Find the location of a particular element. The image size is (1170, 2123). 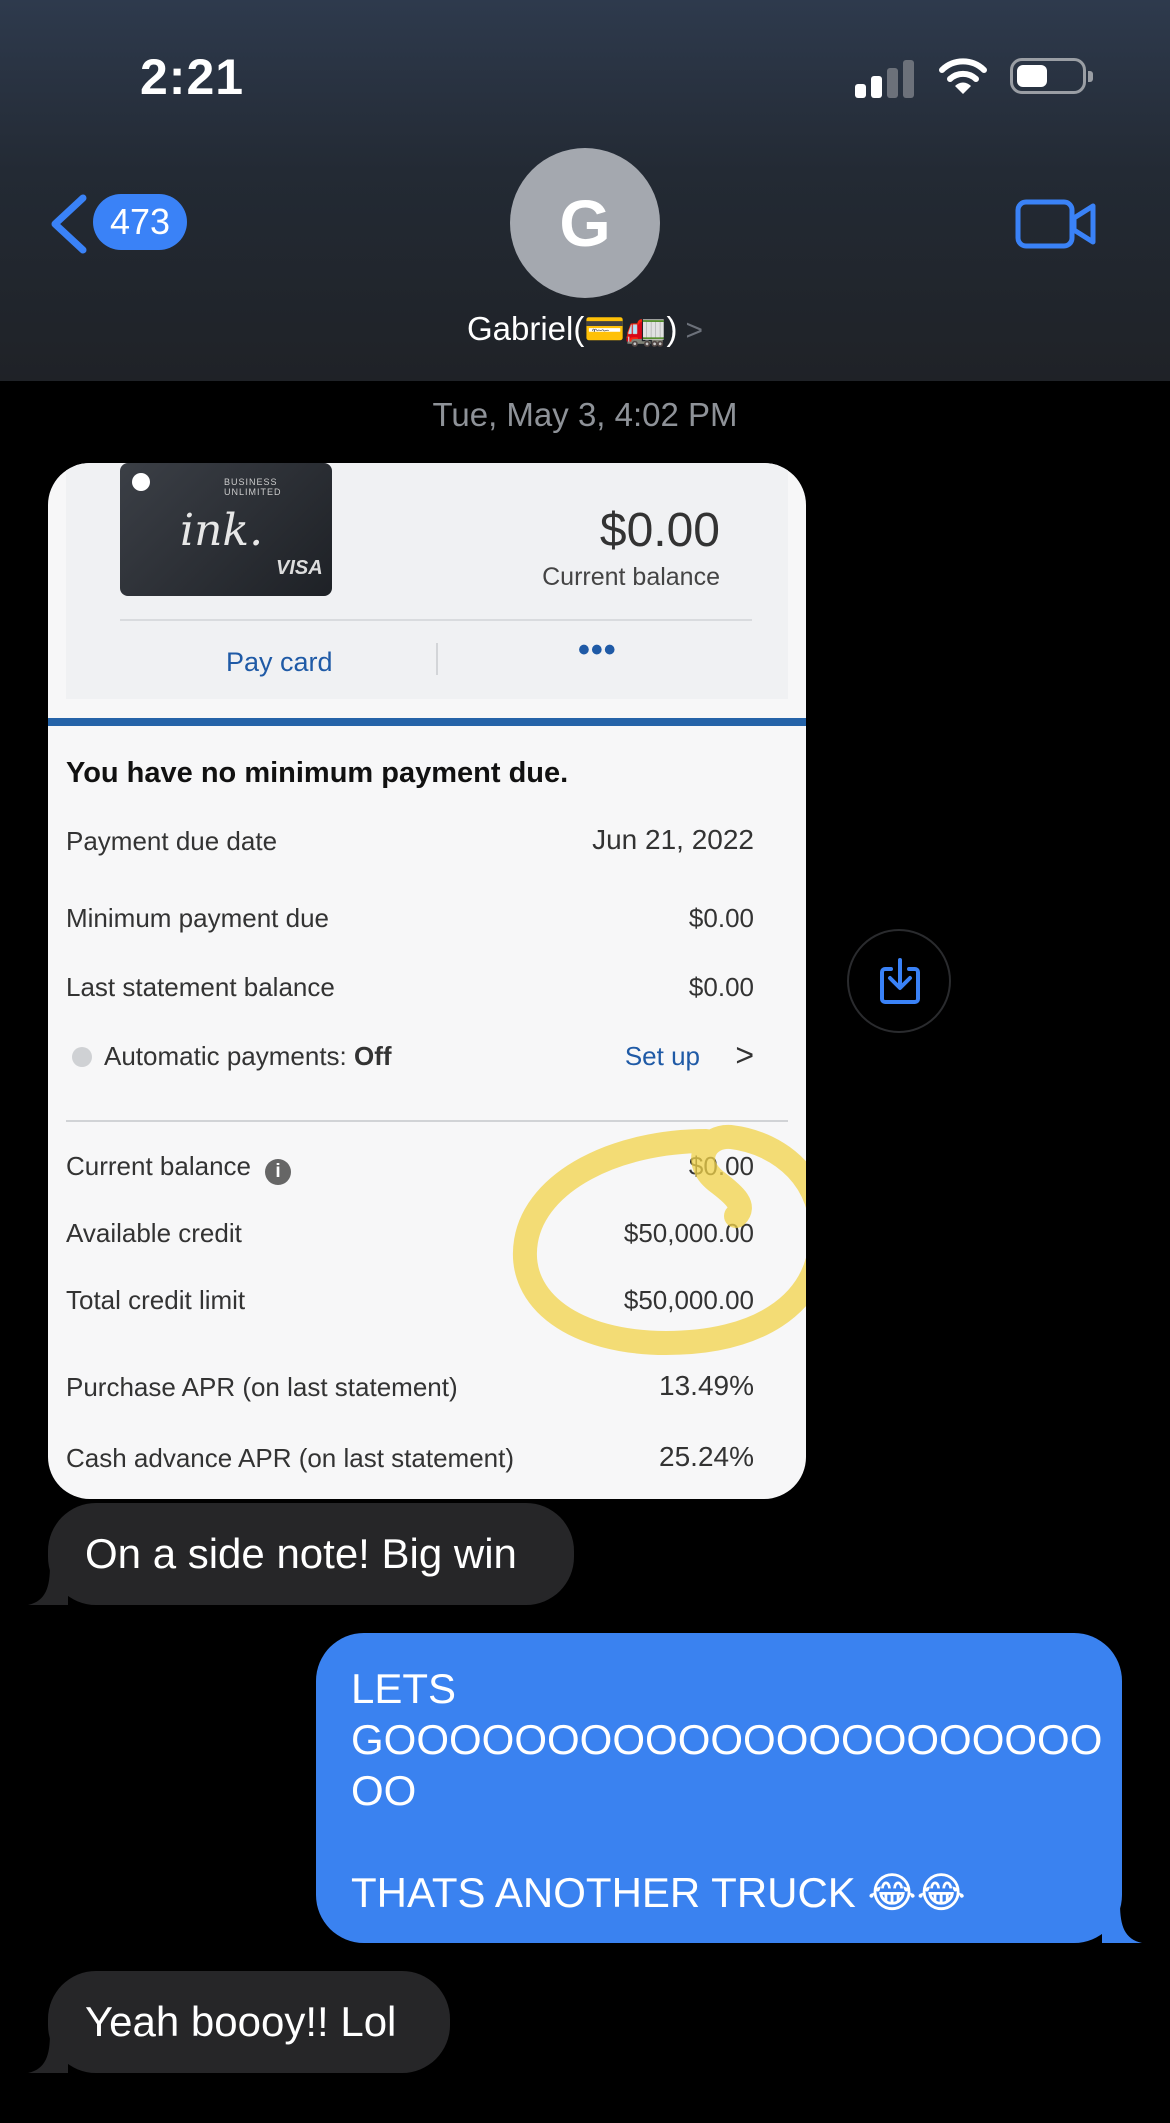

save-attachment-button is located at coordinates (899, 981).